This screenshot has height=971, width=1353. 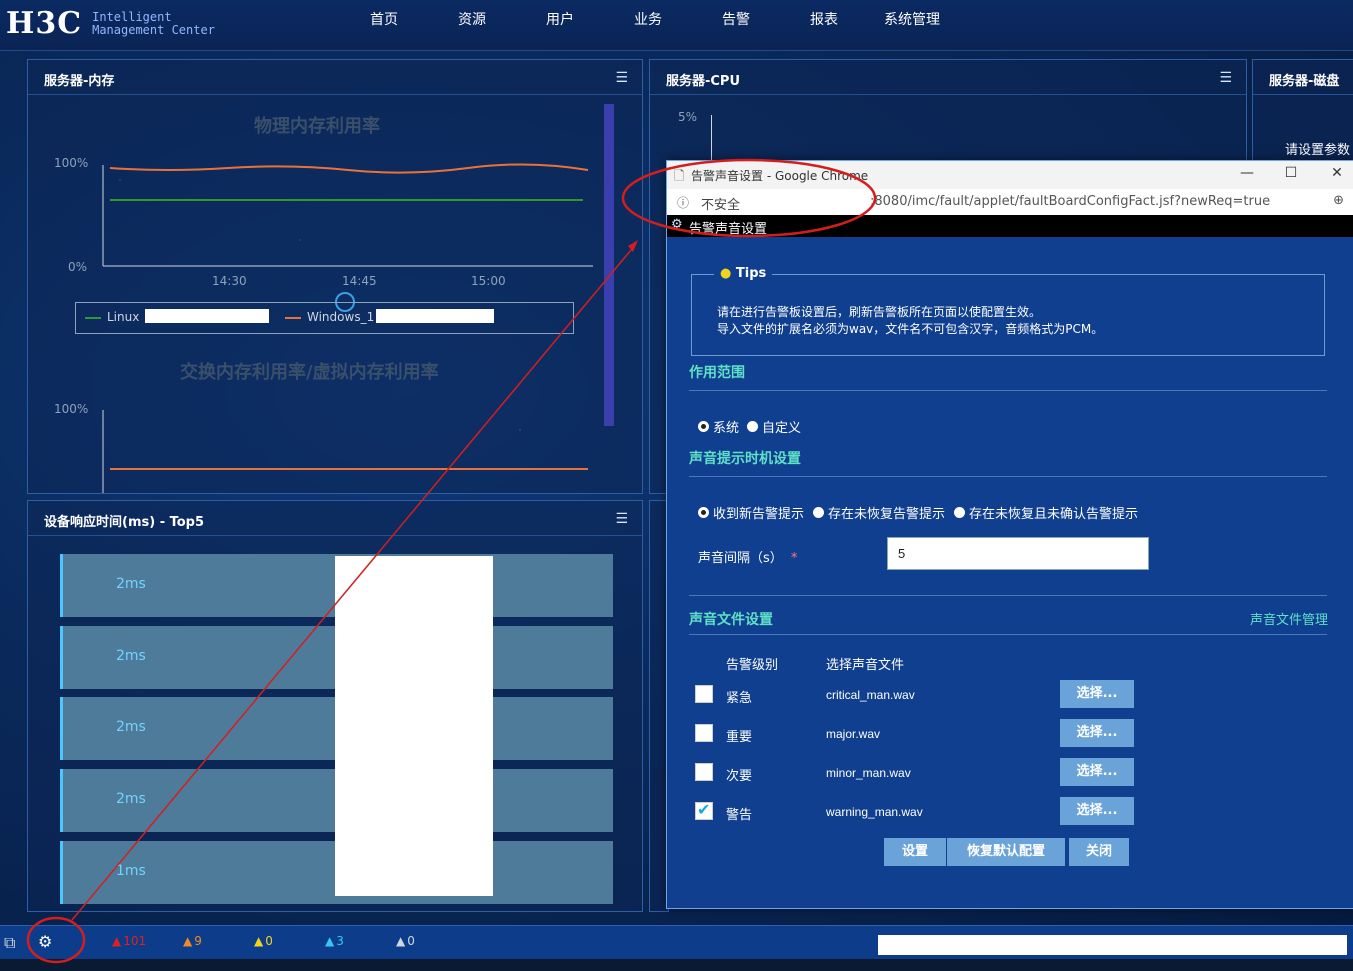 I want to click on legend-windows-swatch, so click(x=293, y=318).